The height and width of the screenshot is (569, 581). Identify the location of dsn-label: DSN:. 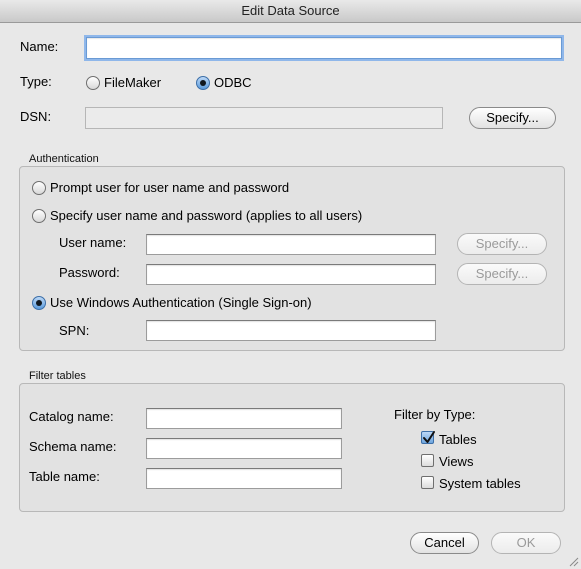
(36, 116).